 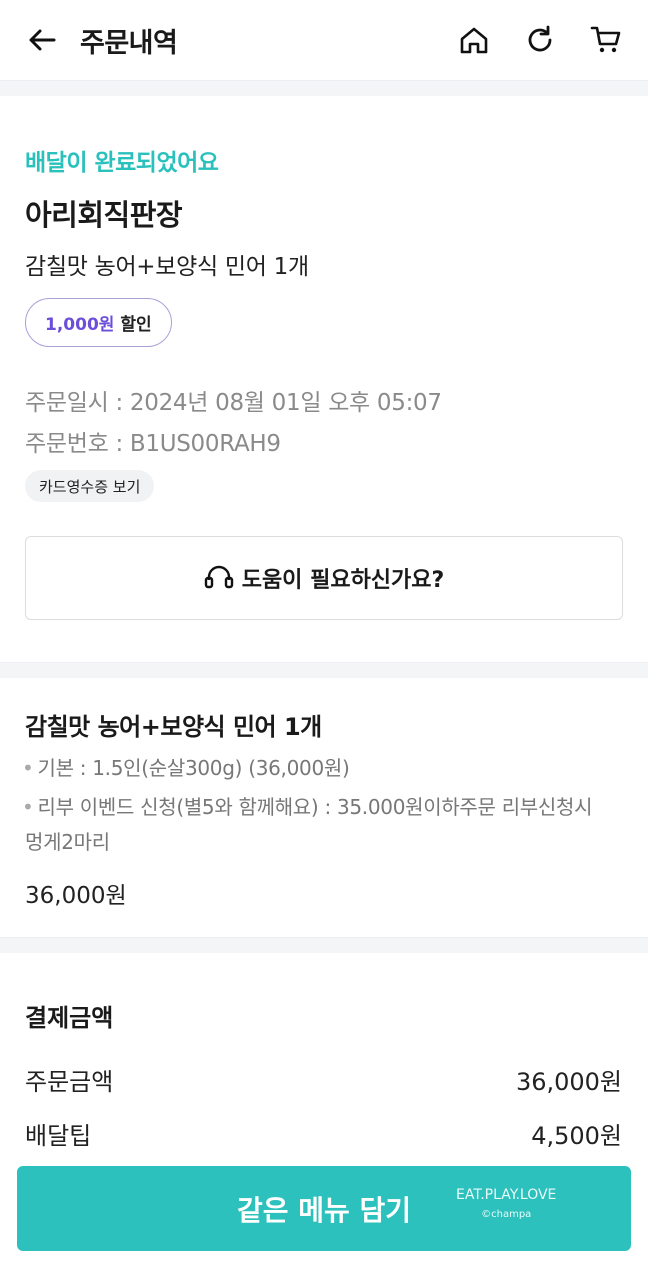 What do you see at coordinates (58, 1136) in the screenshot?
I see `payment-label: 배달팁` at bounding box center [58, 1136].